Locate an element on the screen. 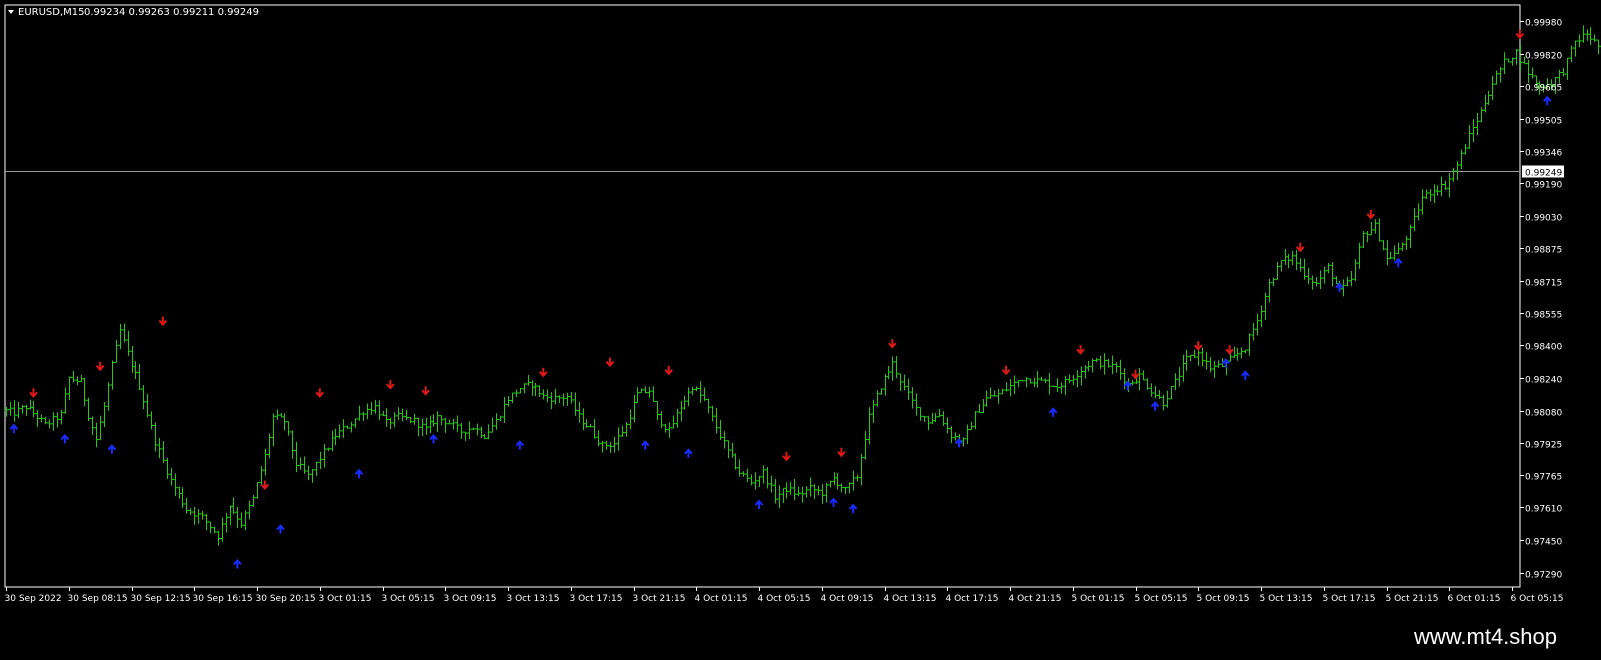 This screenshot has height=660, width=1601. x-tick-label: 3 Oct 09:15 is located at coordinates (470, 599).